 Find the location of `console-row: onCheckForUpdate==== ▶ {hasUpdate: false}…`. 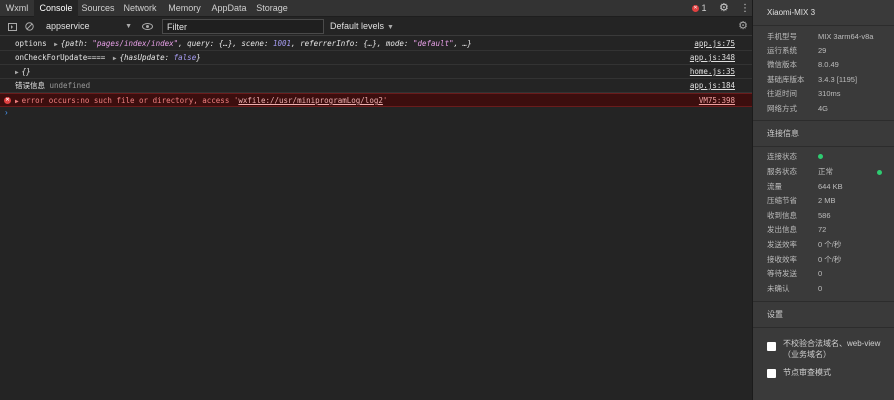

console-row: onCheckForUpdate==== ▶ {hasUpdate: false}… is located at coordinates (376, 58).